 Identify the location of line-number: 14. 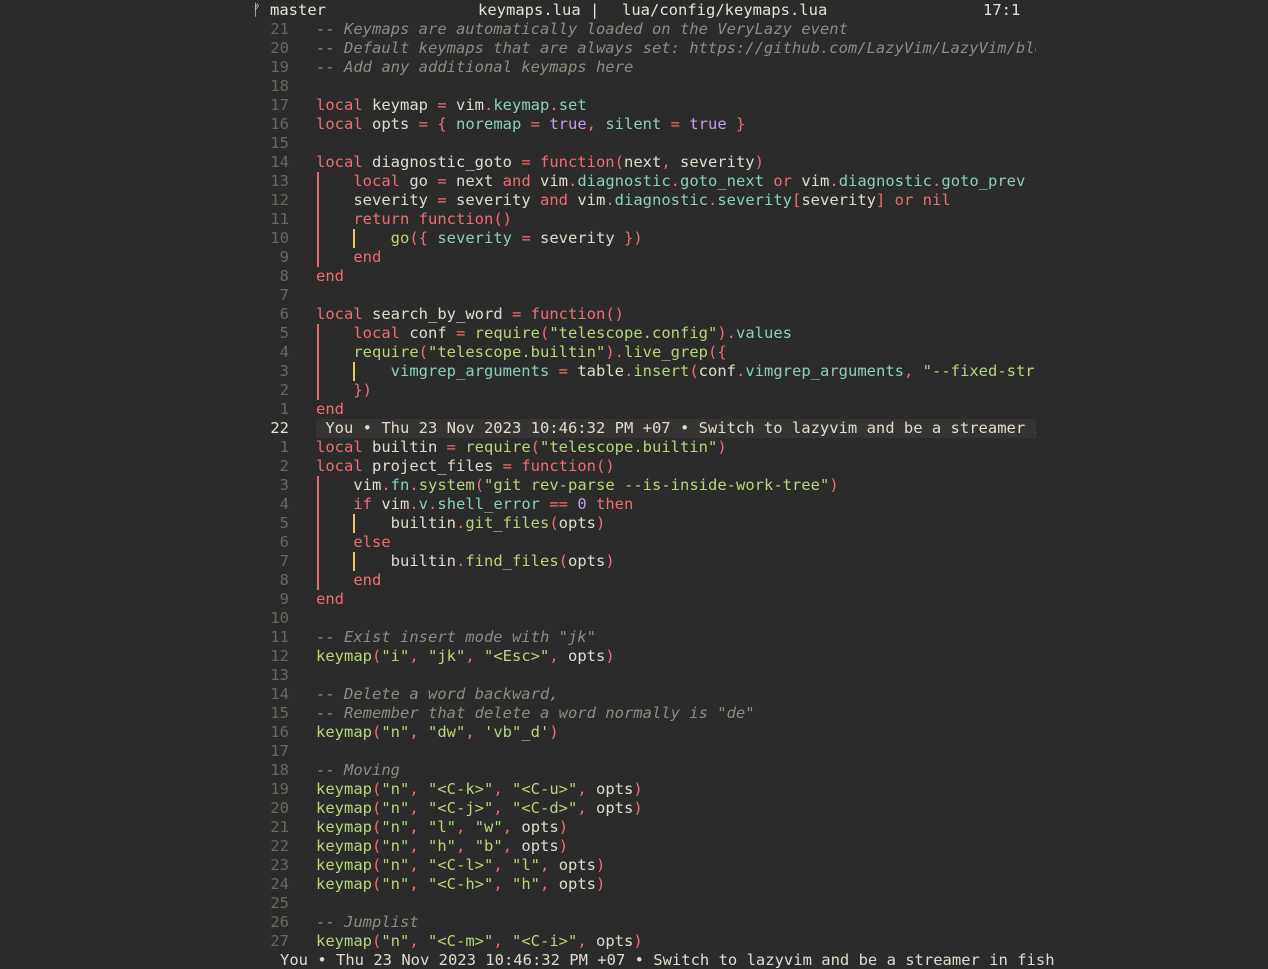
(279, 694).